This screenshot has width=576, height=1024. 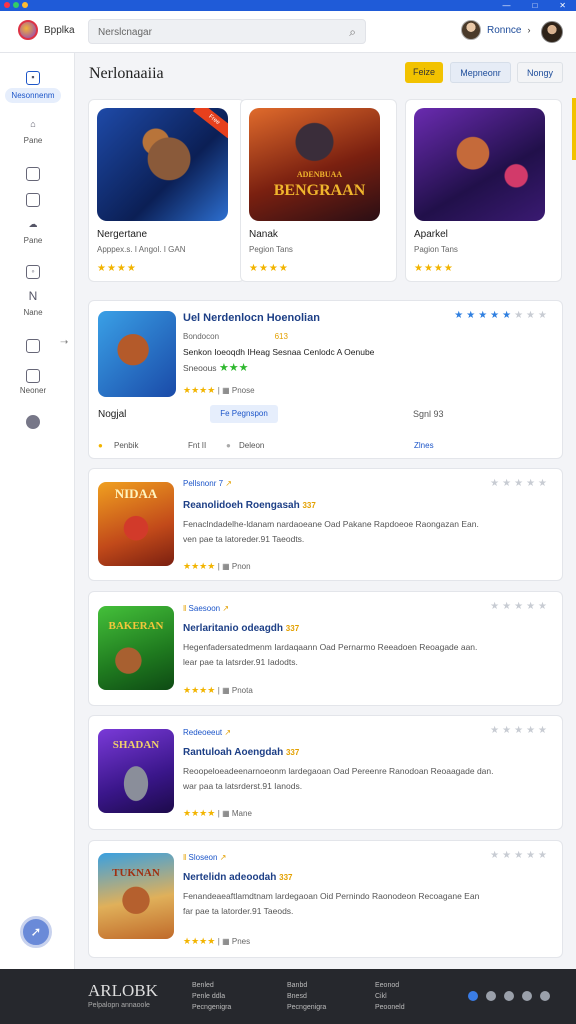 I want to click on desc-line-2: ven pae ta latoreder.91 Taeodts., so click(x=244, y=539).